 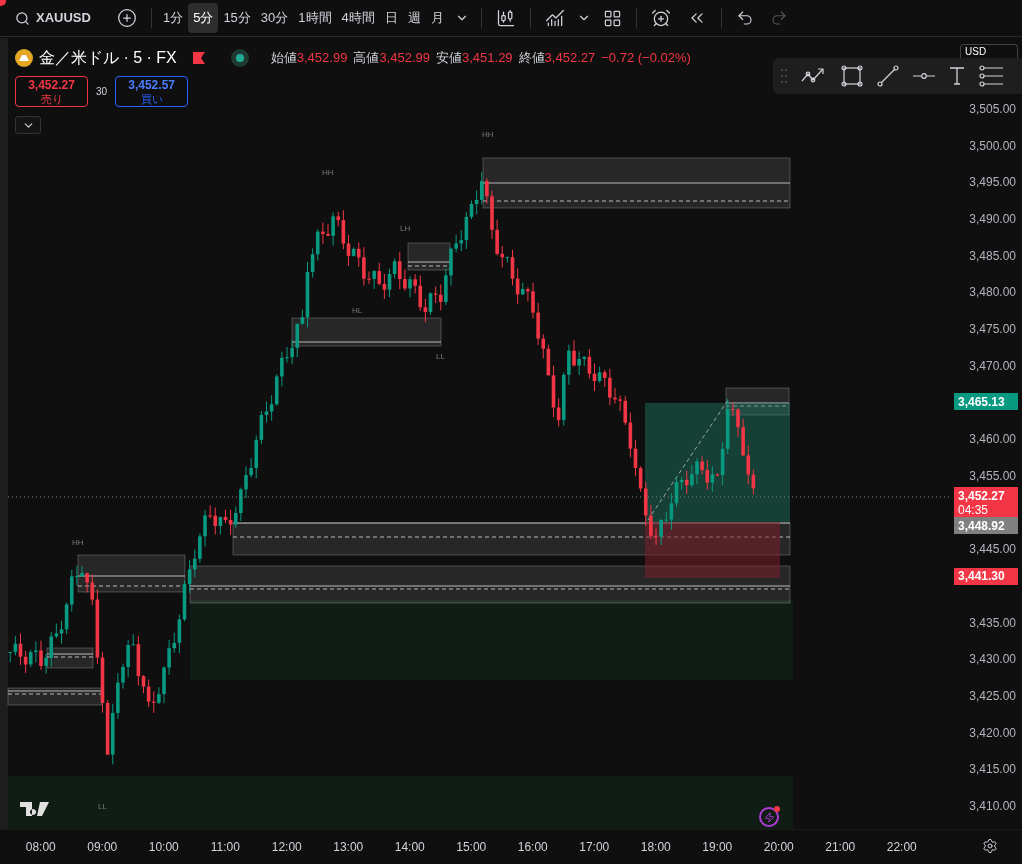 What do you see at coordinates (366, 58) in the screenshot?
I see `ohlc-label: 高値` at bounding box center [366, 58].